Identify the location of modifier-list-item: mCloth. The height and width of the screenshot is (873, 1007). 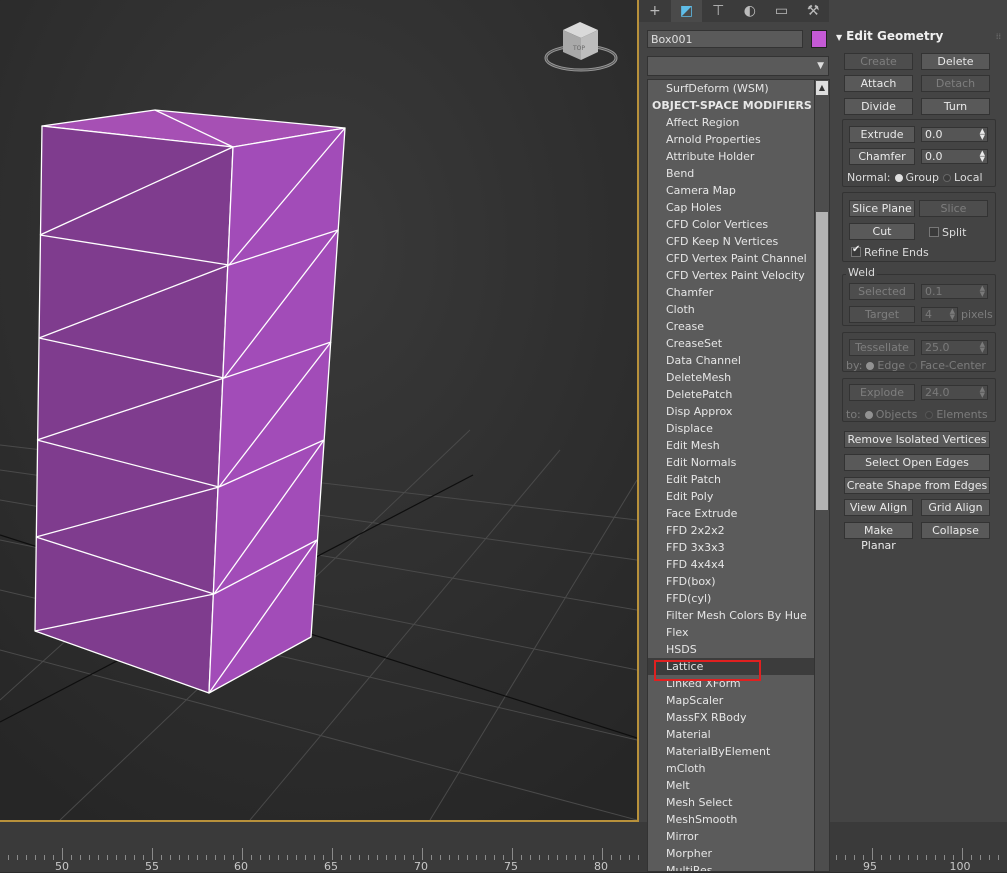
(738, 768).